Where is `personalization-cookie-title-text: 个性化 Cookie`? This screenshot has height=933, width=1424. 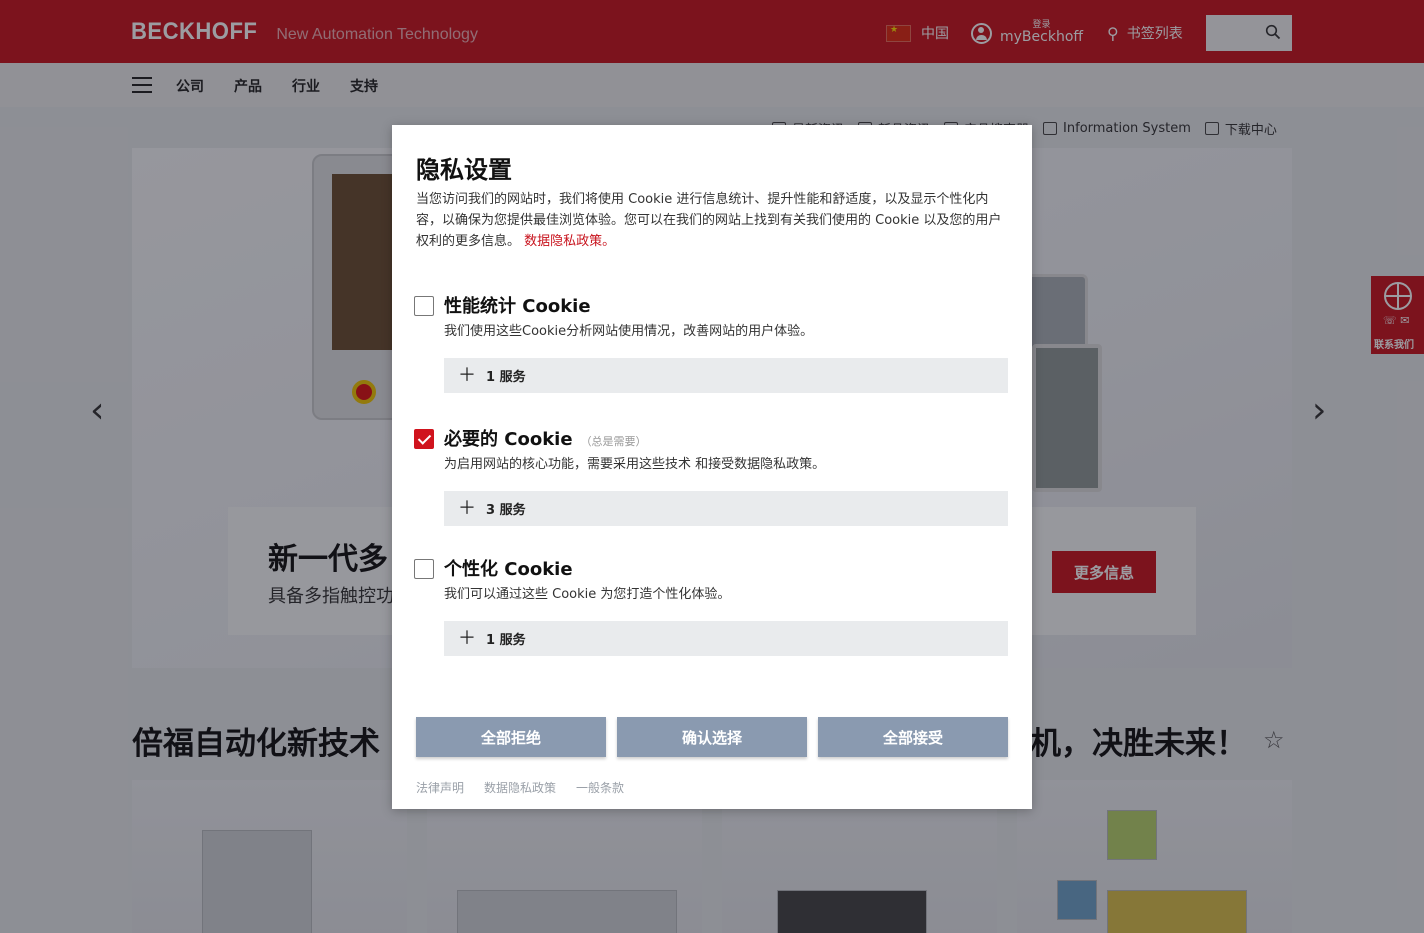 personalization-cookie-title-text: 个性化 Cookie is located at coordinates (508, 569).